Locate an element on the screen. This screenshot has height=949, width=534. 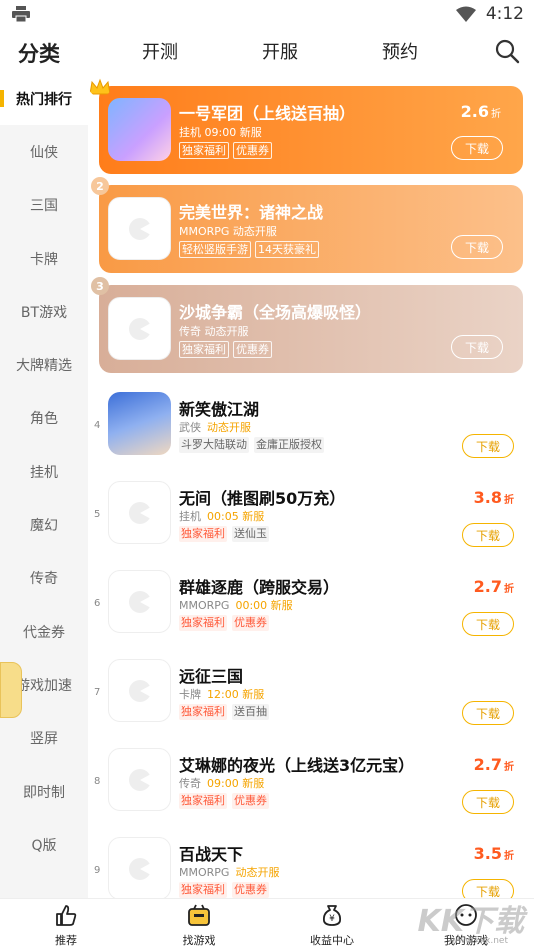
game-genre: 传奇 is located at coordinates (190, 783).